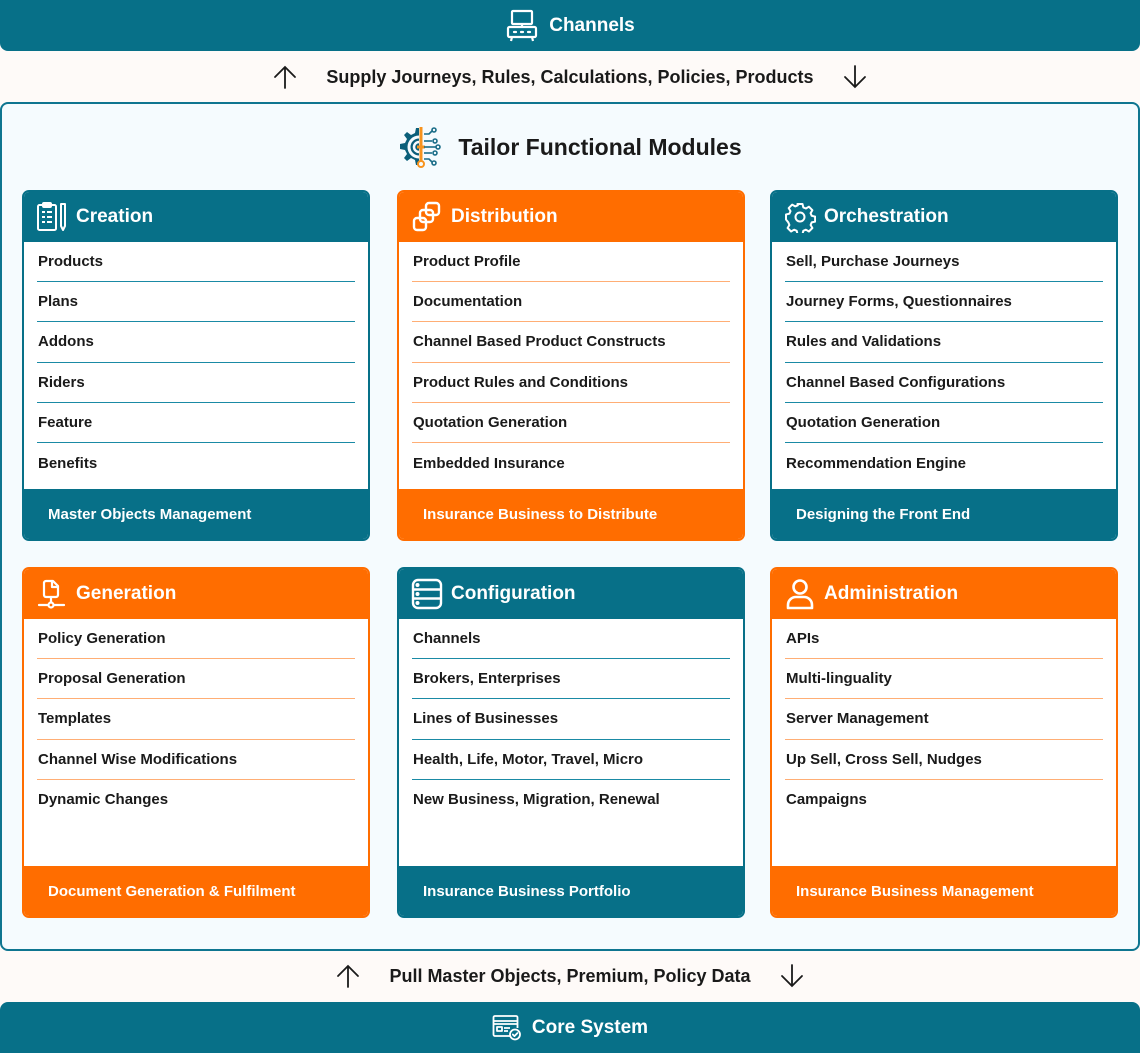 The image size is (1140, 1053). Describe the element at coordinates (427, 594) in the screenshot. I see `server-stack-icon` at that location.